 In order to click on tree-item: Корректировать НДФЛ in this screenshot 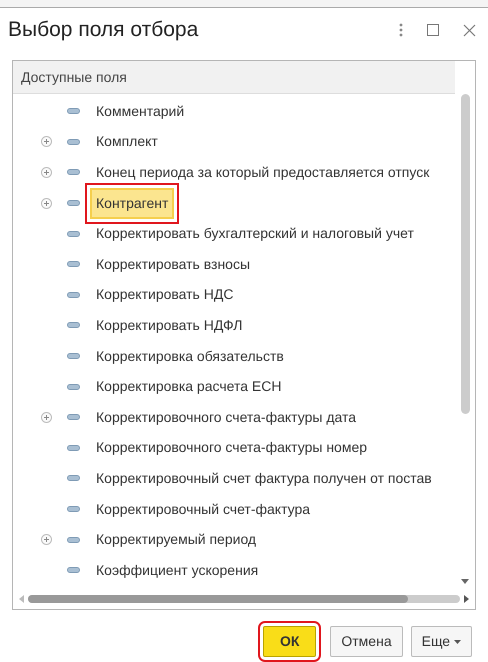, I will do `click(169, 325)`.